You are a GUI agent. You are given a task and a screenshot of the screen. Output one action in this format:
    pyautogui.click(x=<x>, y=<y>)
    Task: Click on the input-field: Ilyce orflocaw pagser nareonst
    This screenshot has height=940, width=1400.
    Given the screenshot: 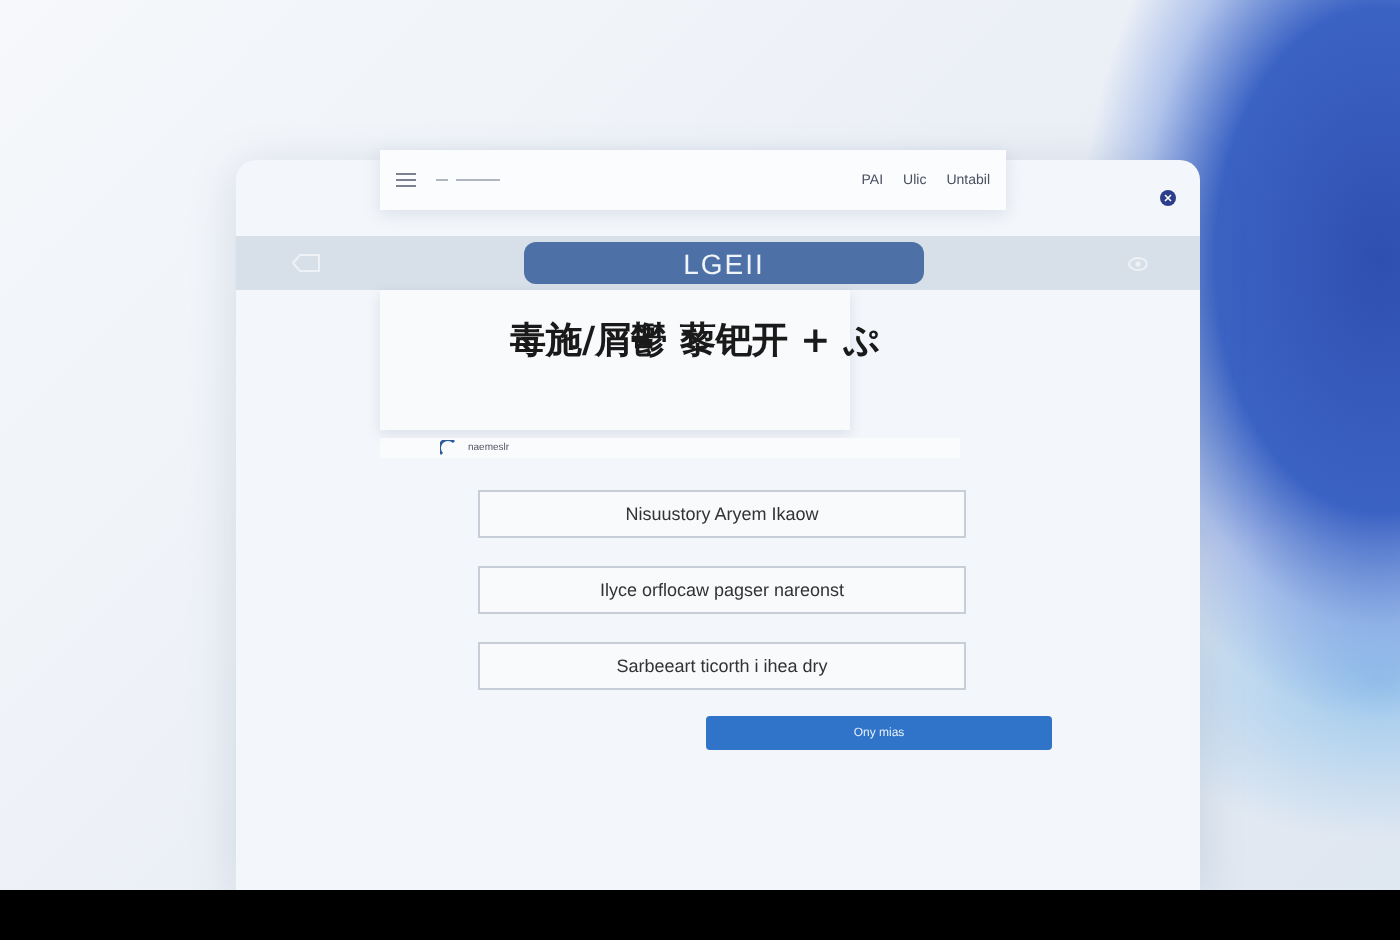 What is the action you would take?
    pyautogui.click(x=722, y=590)
    